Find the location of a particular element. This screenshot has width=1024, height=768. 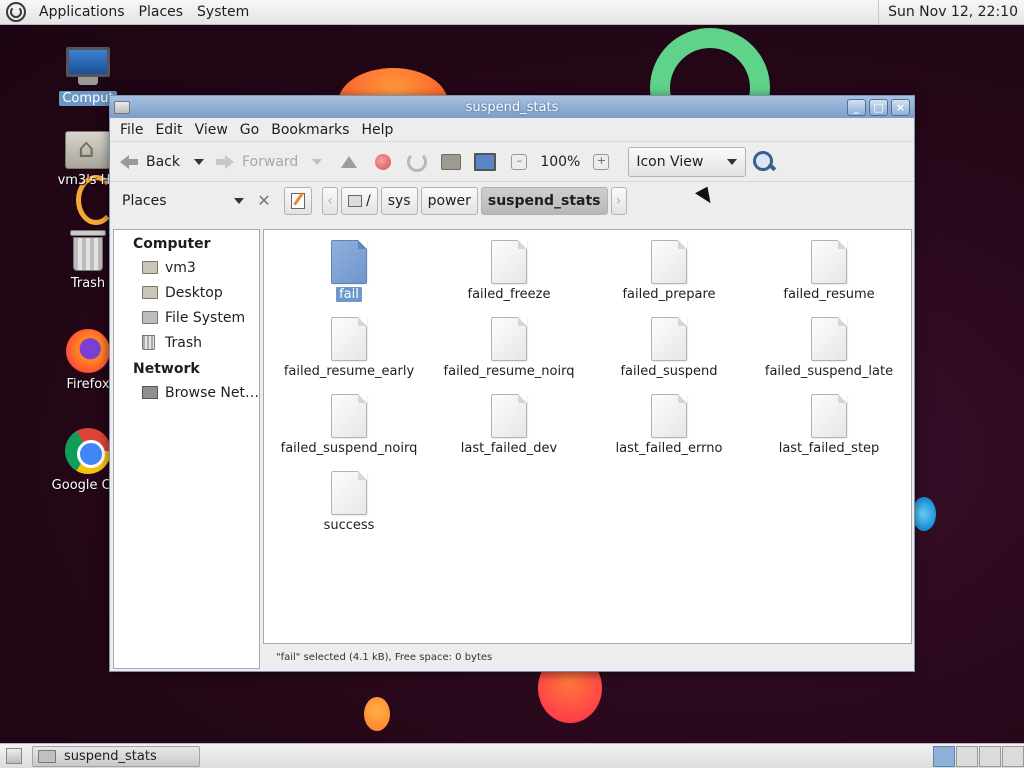

menu-view: View is located at coordinates (211, 130).